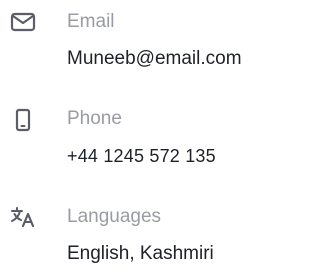 Image resolution: width=320 pixels, height=272 pixels. I want to click on phone-value: +44 1245 572 135, so click(141, 156).